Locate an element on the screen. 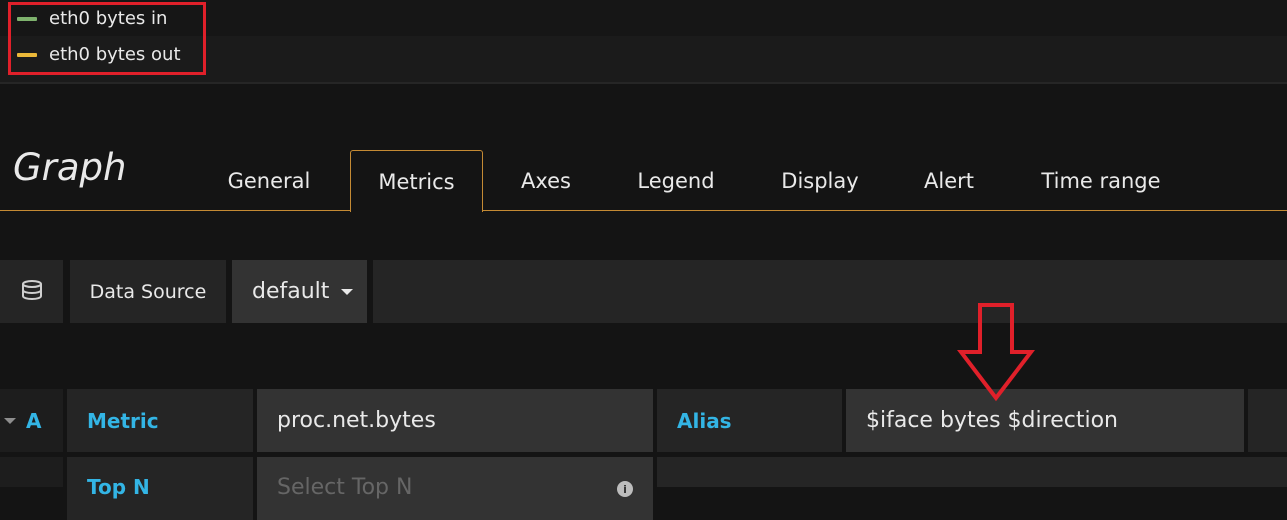  legend-item-label: eth0 bytes in is located at coordinates (108, 18).